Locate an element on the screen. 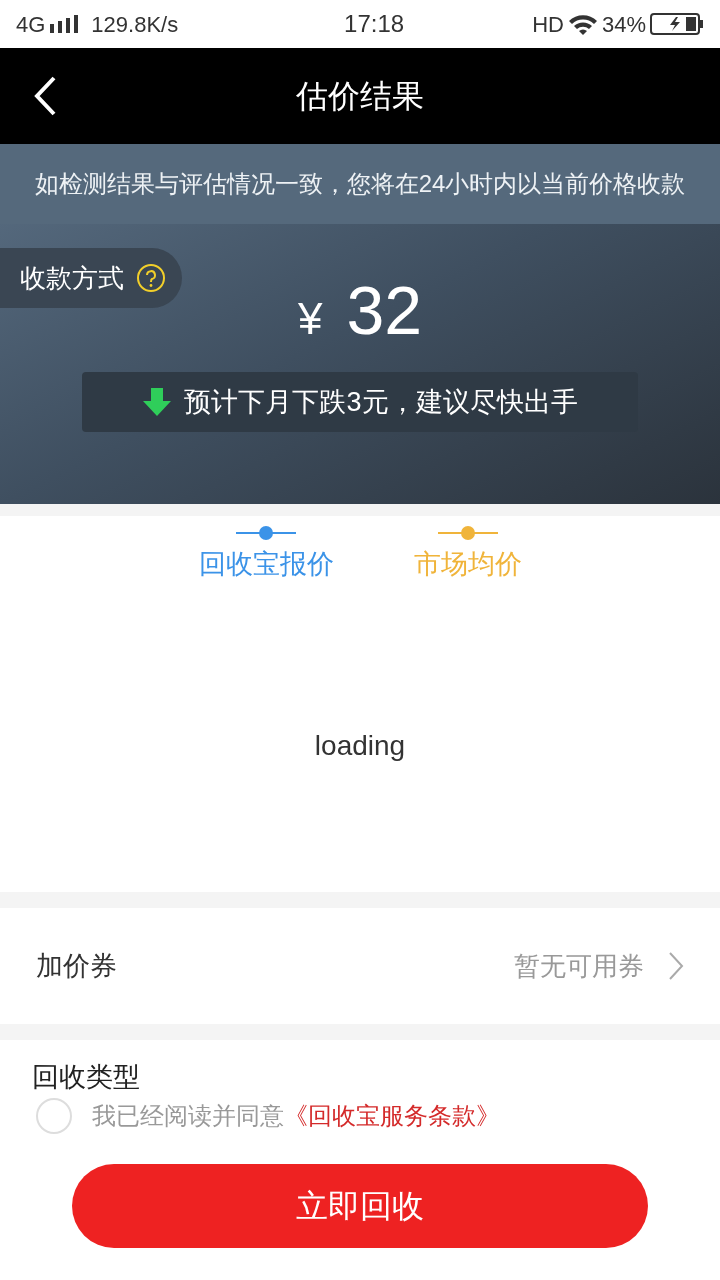  loading-text: loading is located at coordinates (360, 745).